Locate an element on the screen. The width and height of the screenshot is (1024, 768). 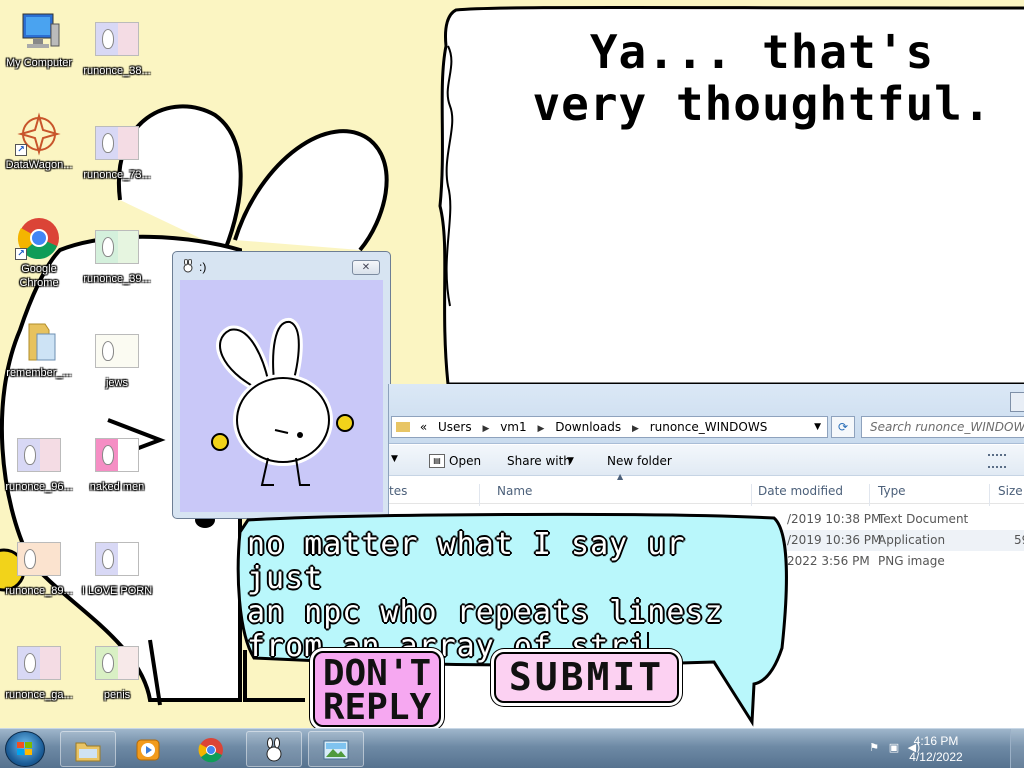
desktop-icon-naked-men: naked men is located at coordinates (117, 464).